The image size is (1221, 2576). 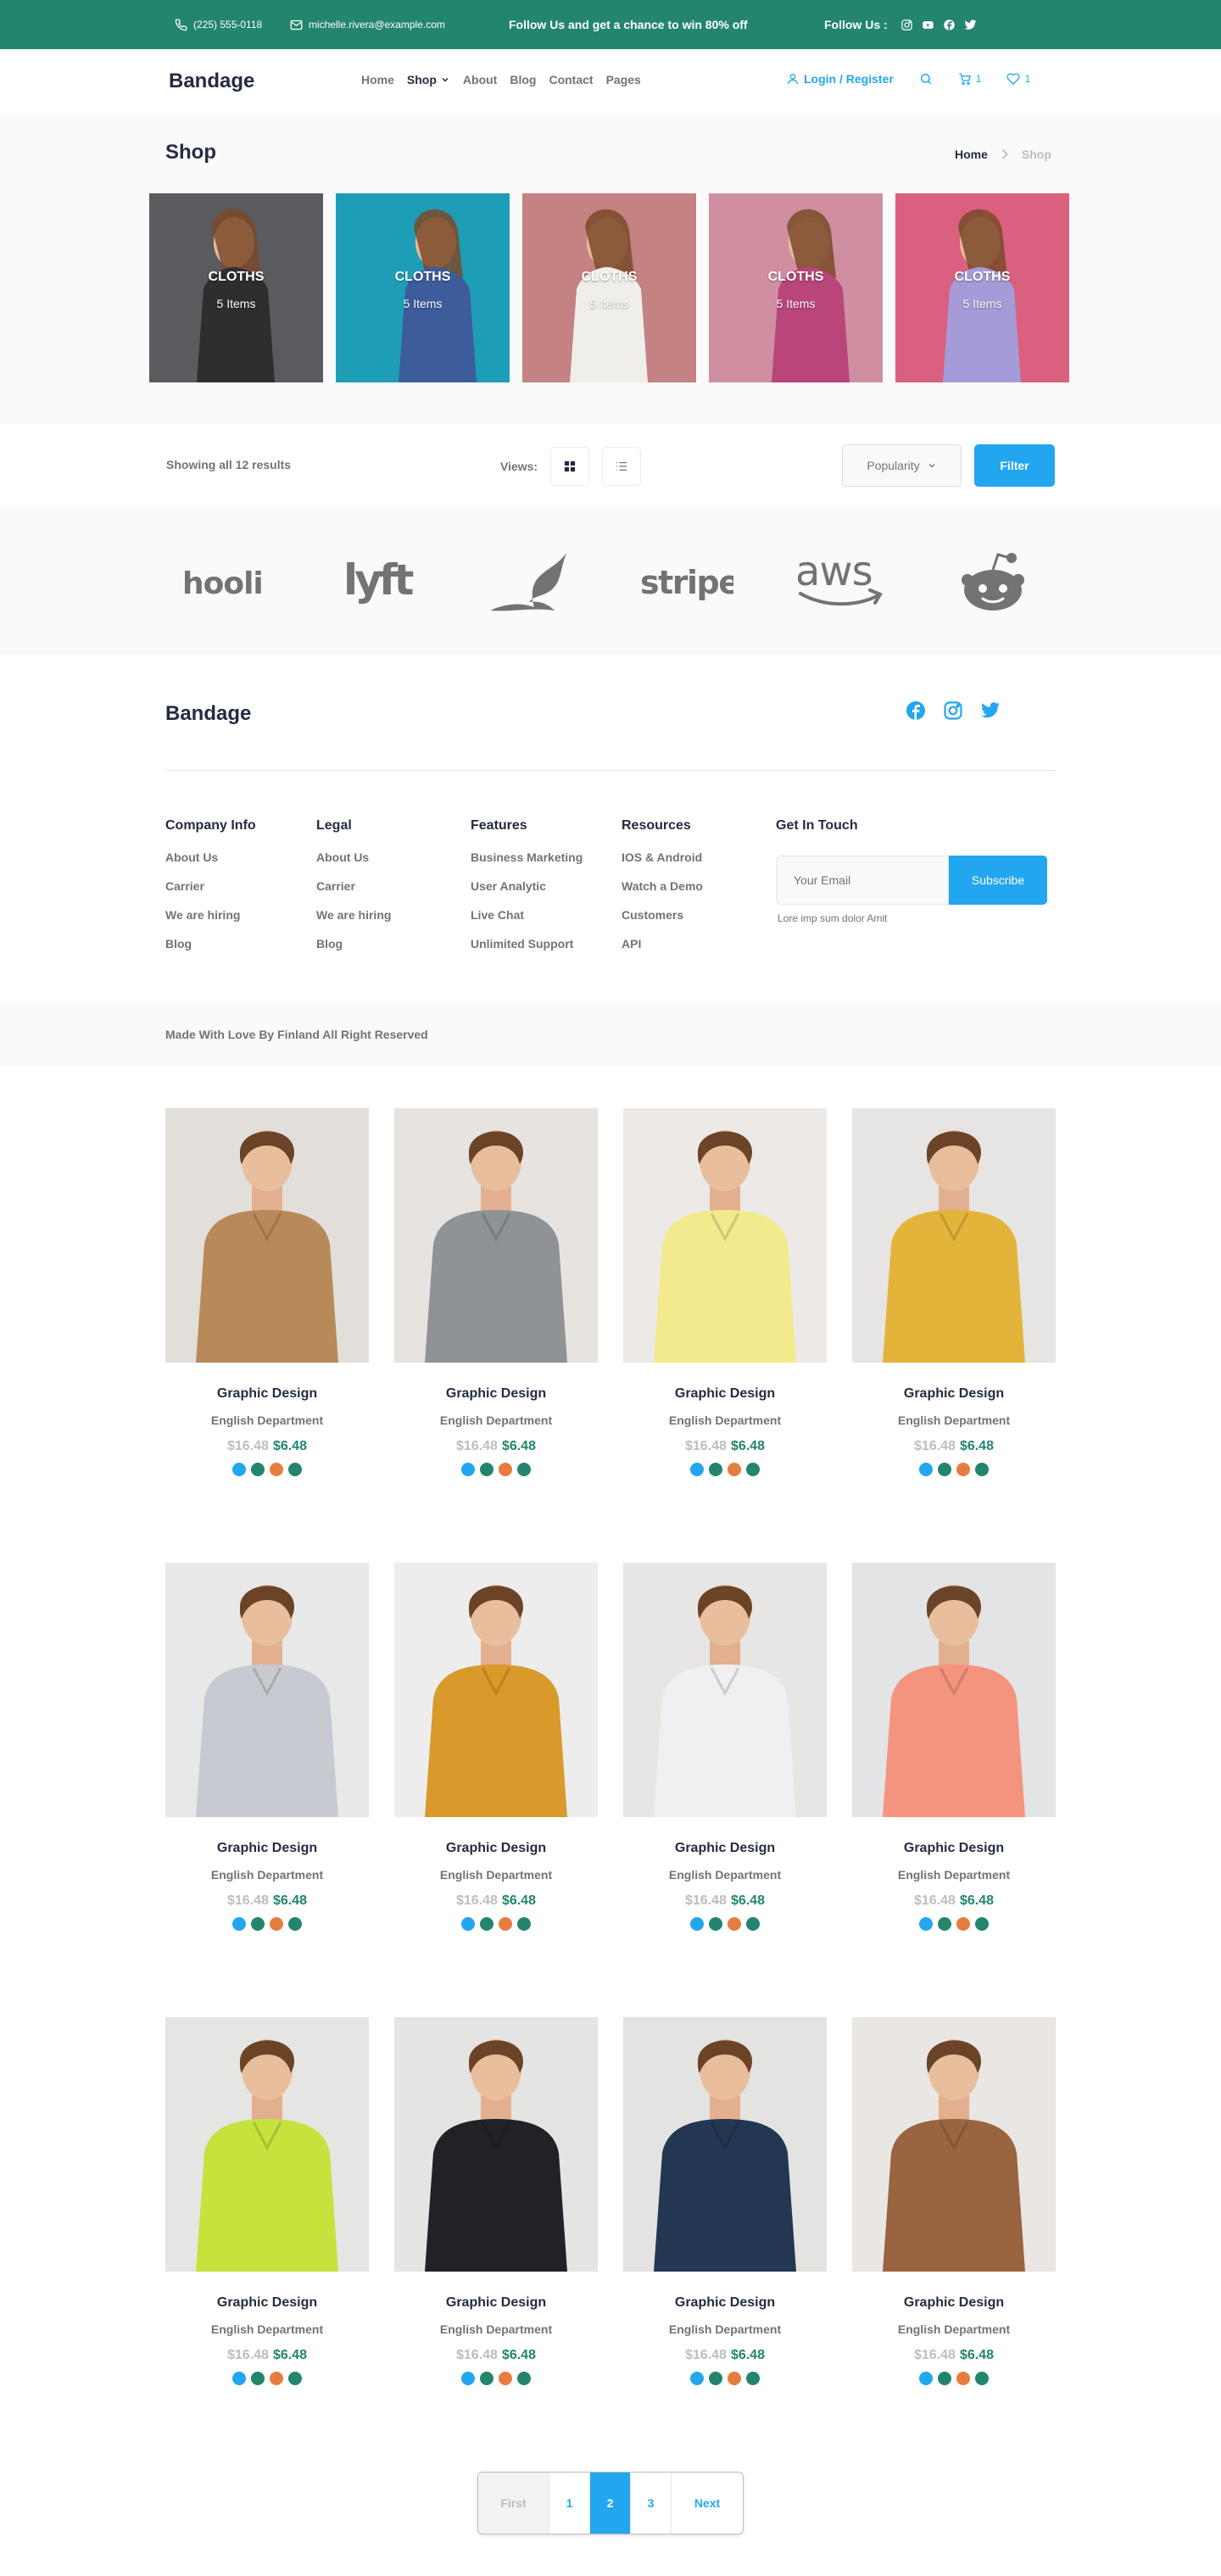 I want to click on brand-logo: Bandage, so click(x=211, y=81).